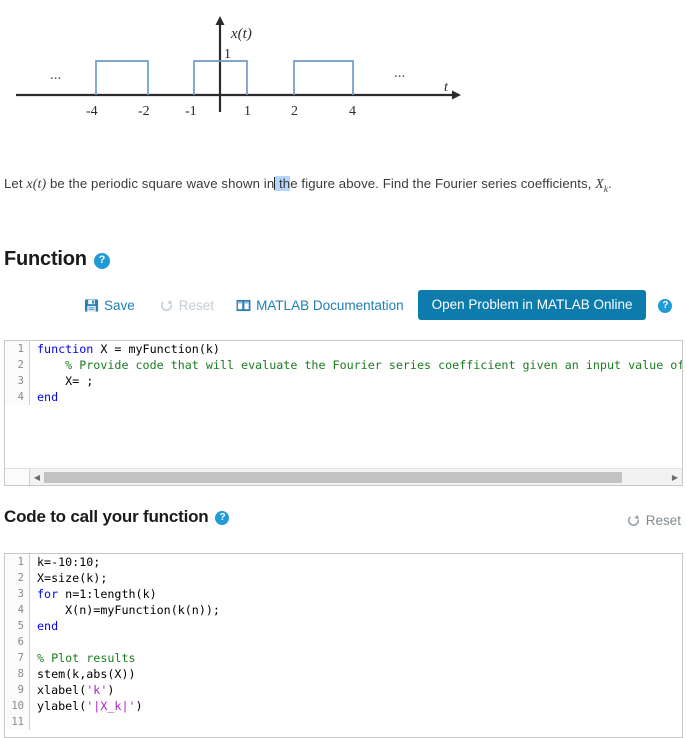 This screenshot has height=738, width=687. I want to click on code-line: 10 ylabel('|X_k|'), so click(343, 706).